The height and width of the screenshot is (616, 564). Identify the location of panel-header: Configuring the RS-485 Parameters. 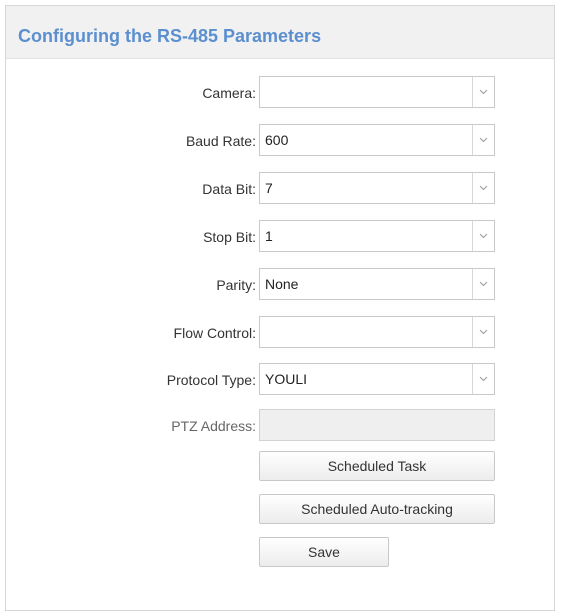
(280, 32).